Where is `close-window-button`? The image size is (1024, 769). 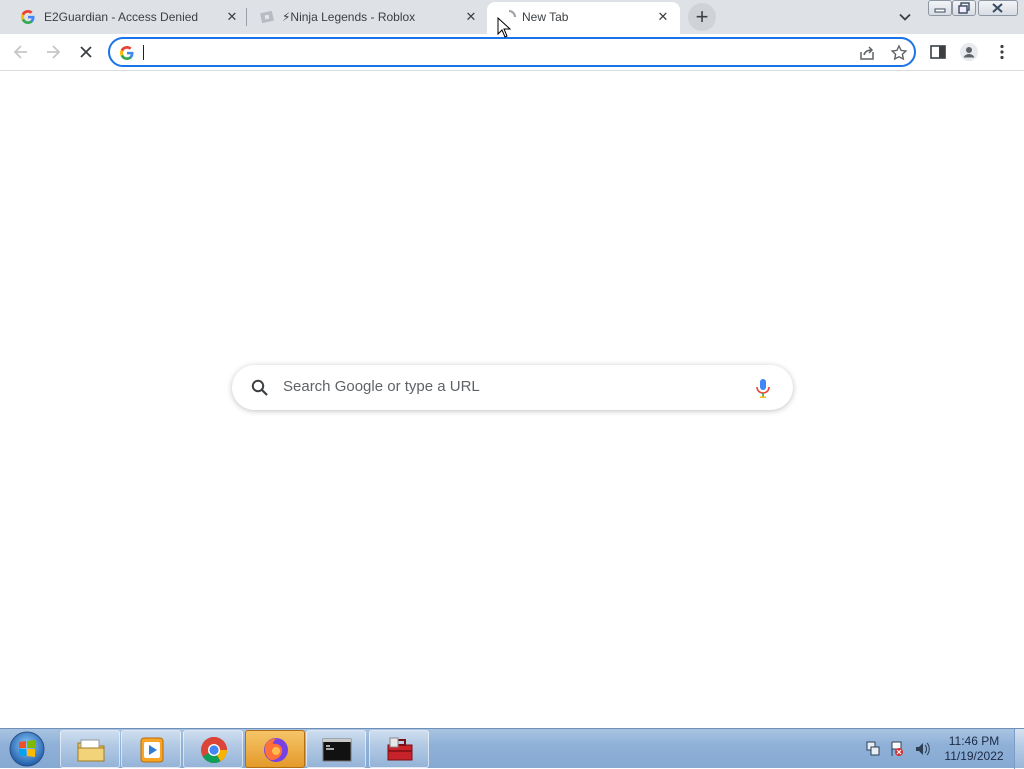 close-window-button is located at coordinates (998, 8).